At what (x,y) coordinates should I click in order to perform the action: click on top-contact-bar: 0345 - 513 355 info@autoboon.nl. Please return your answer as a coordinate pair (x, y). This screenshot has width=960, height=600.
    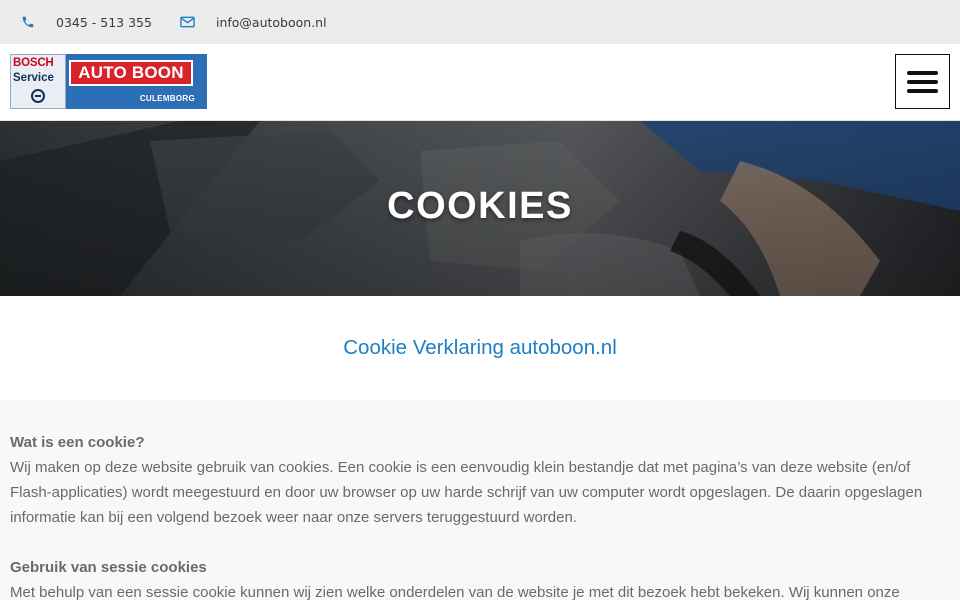
    Looking at the image, I should click on (480, 22).